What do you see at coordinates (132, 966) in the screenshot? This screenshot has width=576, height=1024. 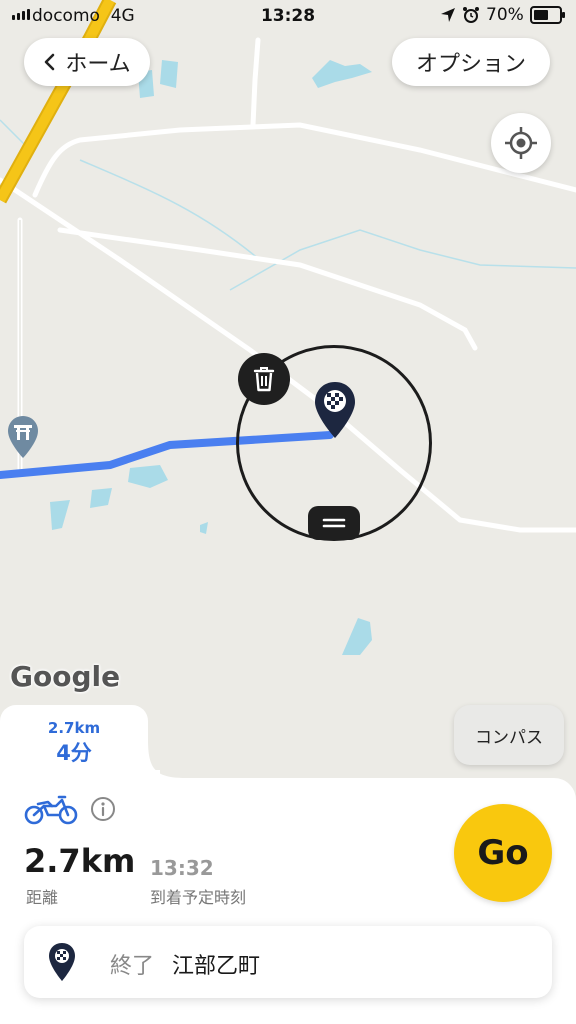 I see `destination-label: 終了` at bounding box center [132, 966].